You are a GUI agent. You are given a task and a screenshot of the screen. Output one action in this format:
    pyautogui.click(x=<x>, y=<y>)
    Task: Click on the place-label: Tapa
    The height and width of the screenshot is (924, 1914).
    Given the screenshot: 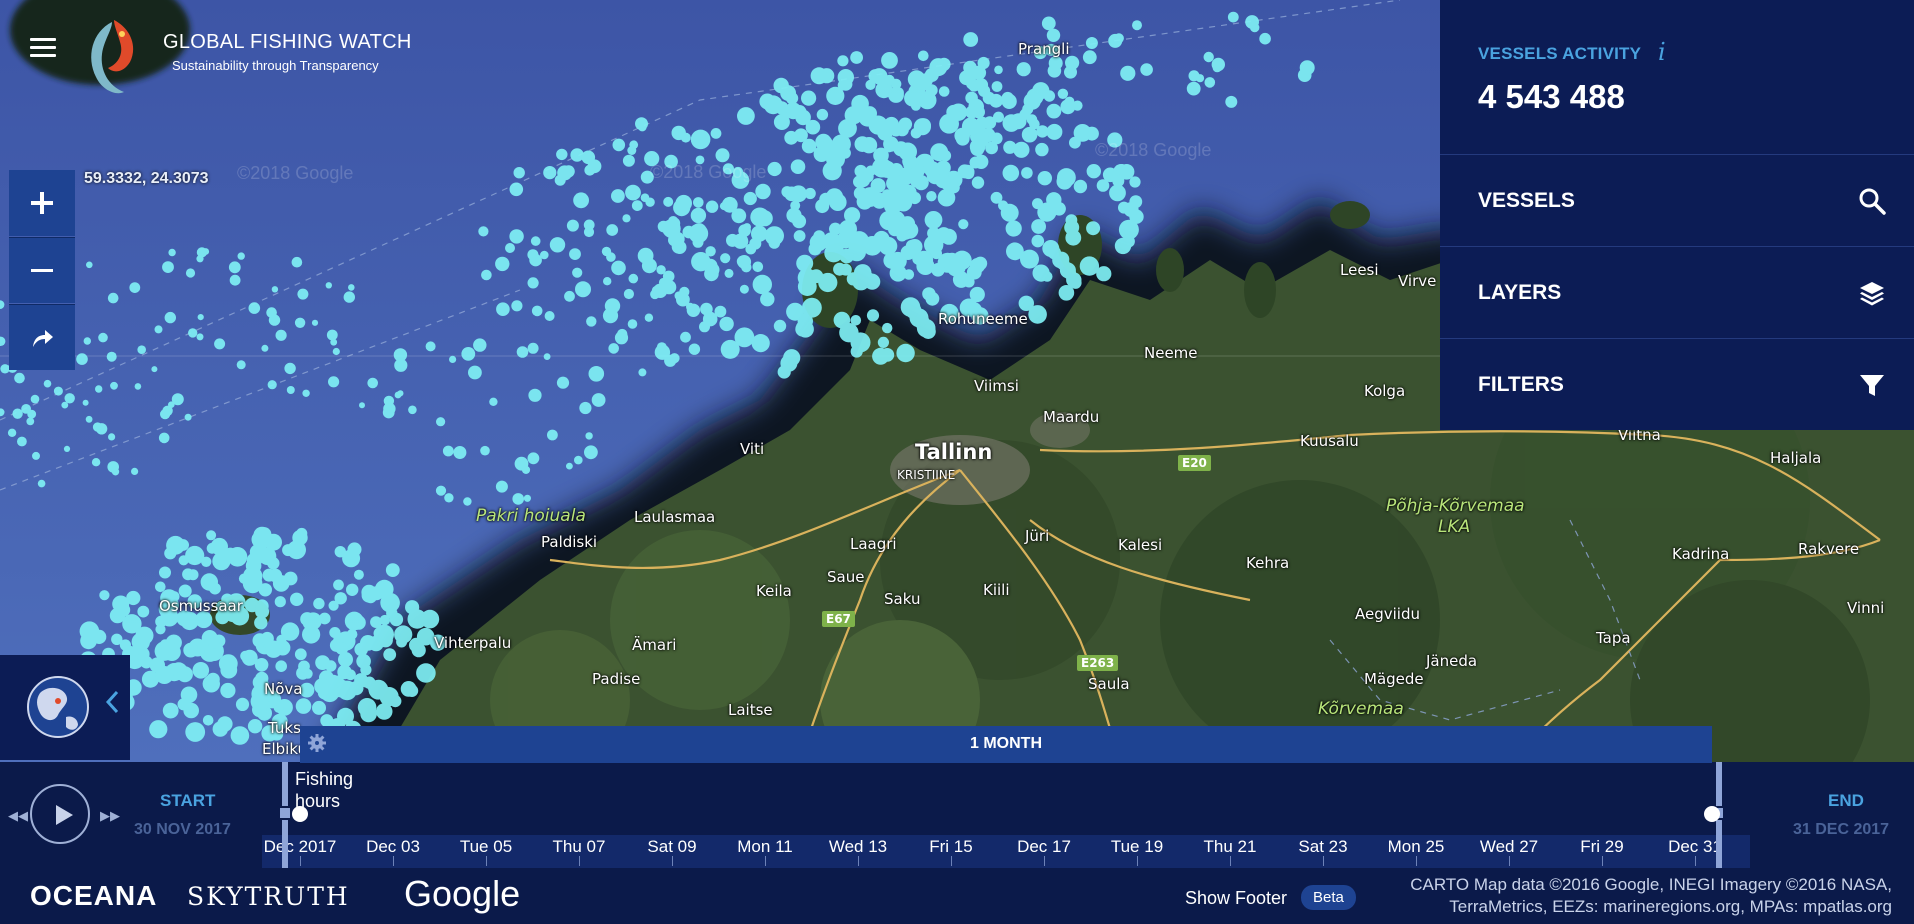 What is the action you would take?
    pyautogui.click(x=1613, y=638)
    